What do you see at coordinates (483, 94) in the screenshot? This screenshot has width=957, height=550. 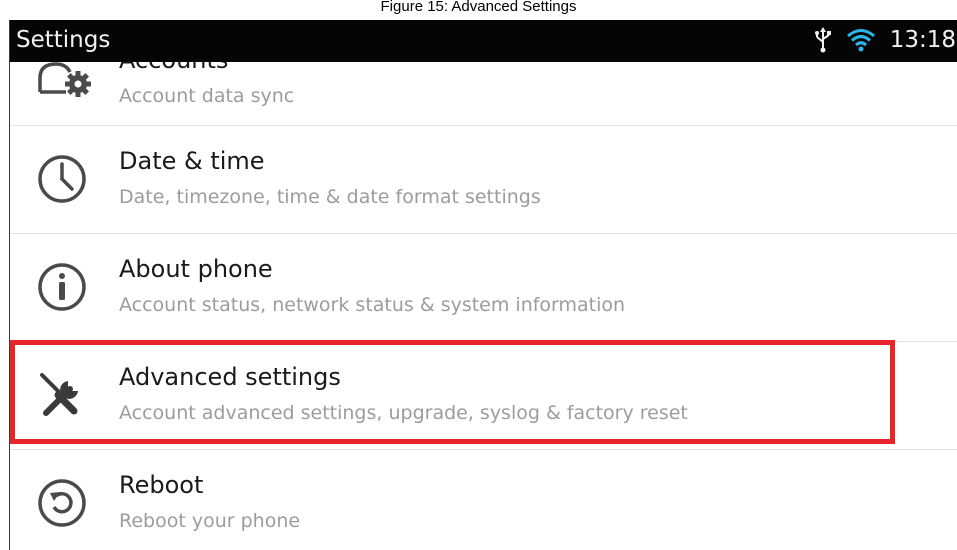 I see `settings-item-accounts: Accounts Account data sync` at bounding box center [483, 94].